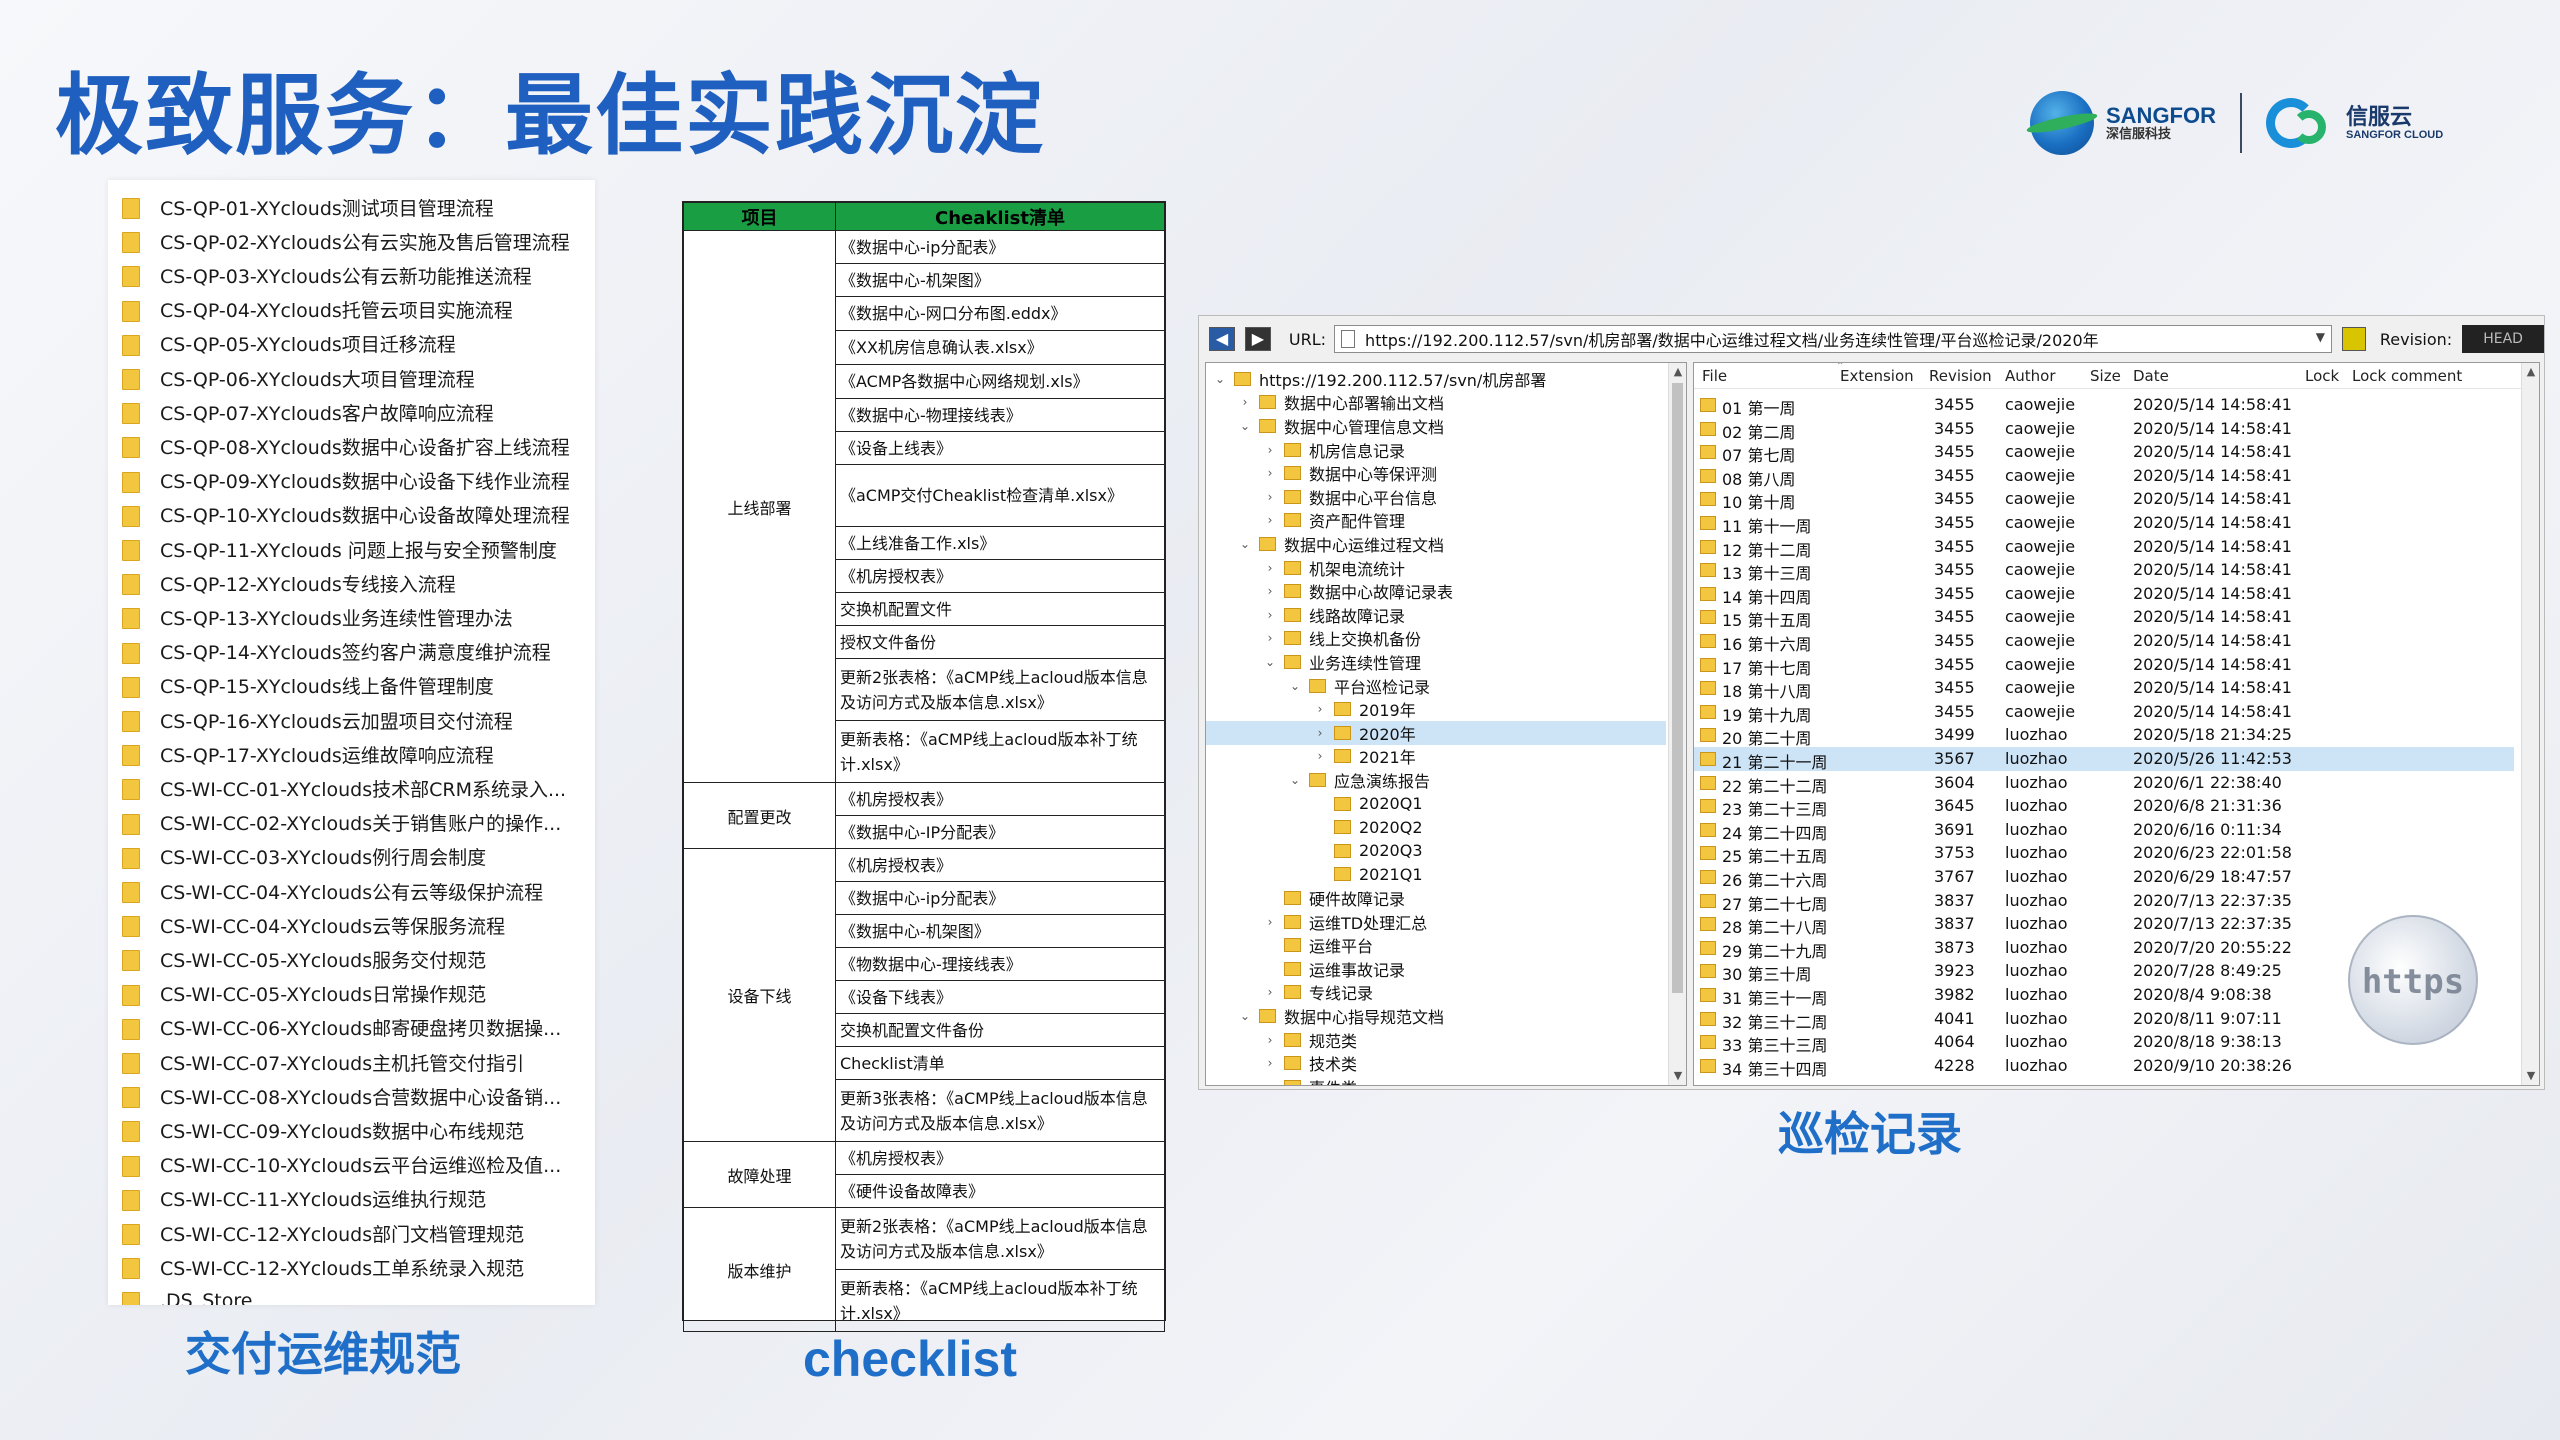 Image resolution: width=2560 pixels, height=1440 pixels. I want to click on list-item: 19 第十九周 3455 caowejie 2020/5/14 14:58:41, so click(2104, 712).